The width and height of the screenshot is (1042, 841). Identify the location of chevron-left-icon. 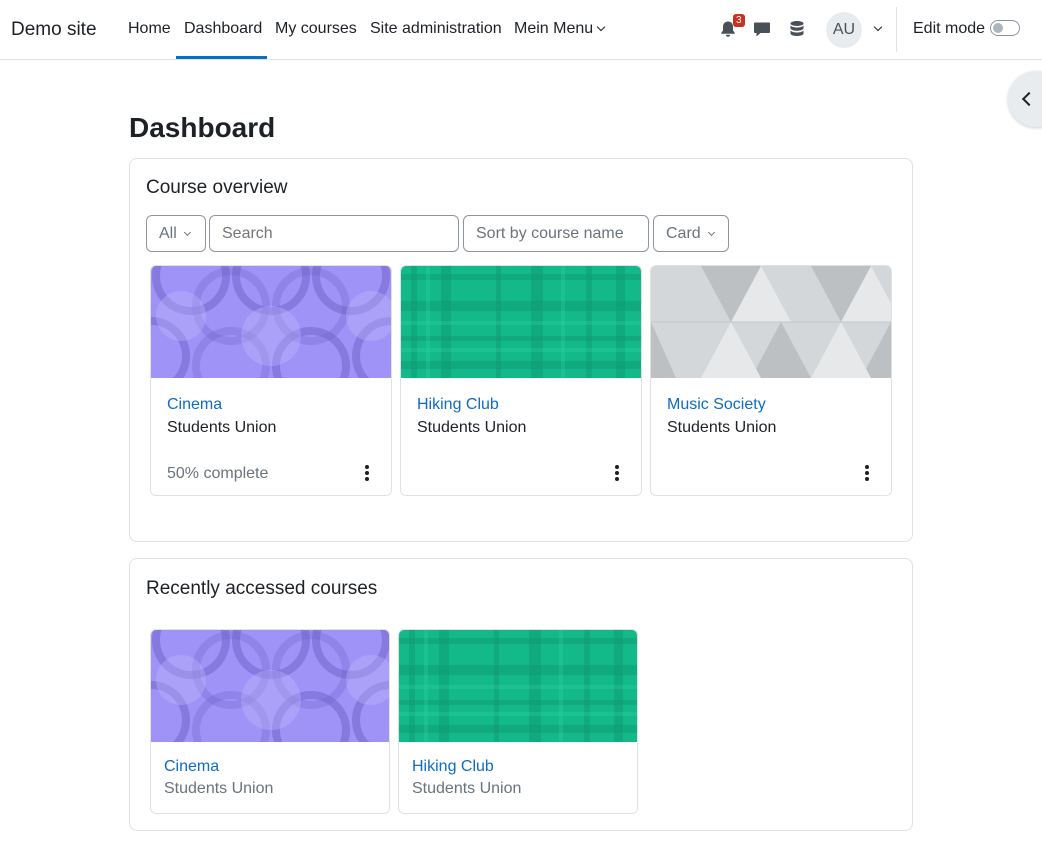
(1029, 99).